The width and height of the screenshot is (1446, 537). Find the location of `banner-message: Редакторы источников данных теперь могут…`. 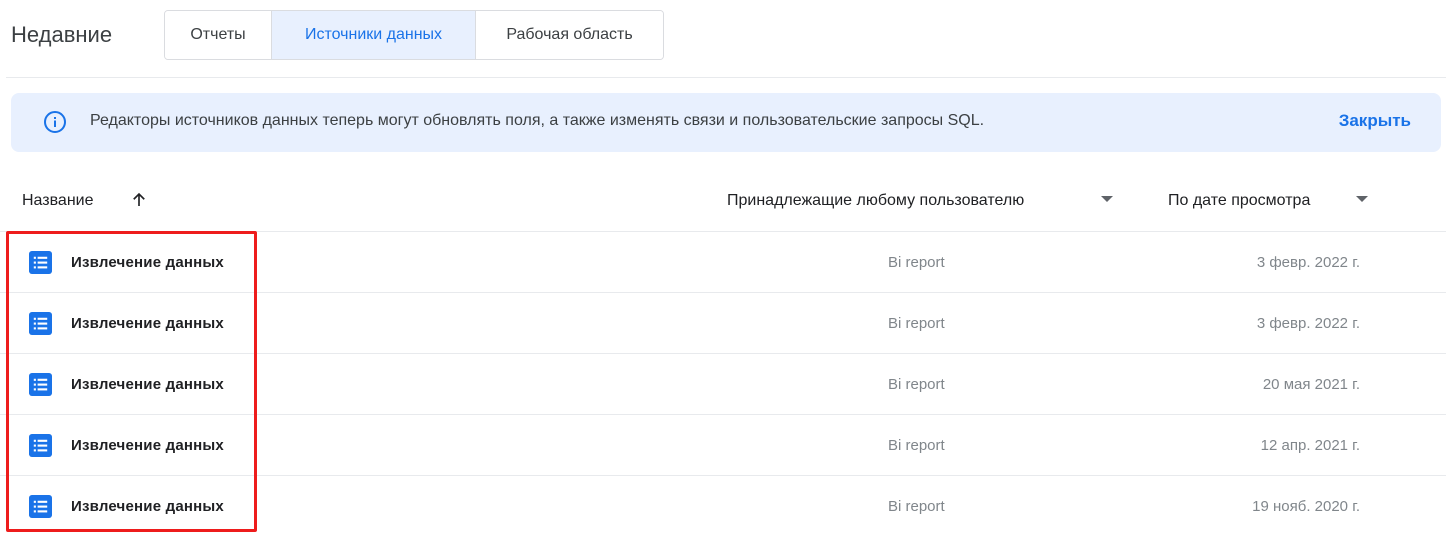

banner-message: Редакторы источников данных теперь могут… is located at coordinates (537, 120).